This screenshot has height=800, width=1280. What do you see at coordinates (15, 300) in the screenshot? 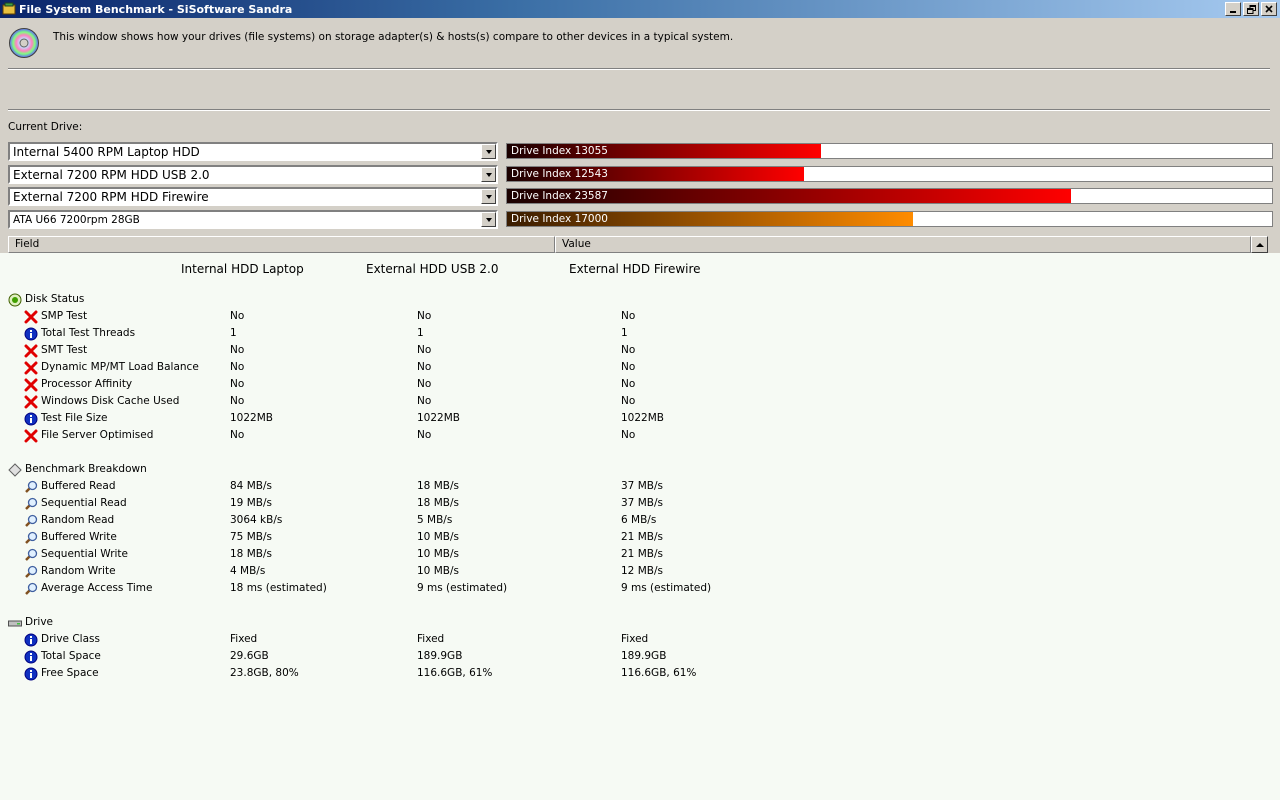
I see `green-disc-icon` at bounding box center [15, 300].